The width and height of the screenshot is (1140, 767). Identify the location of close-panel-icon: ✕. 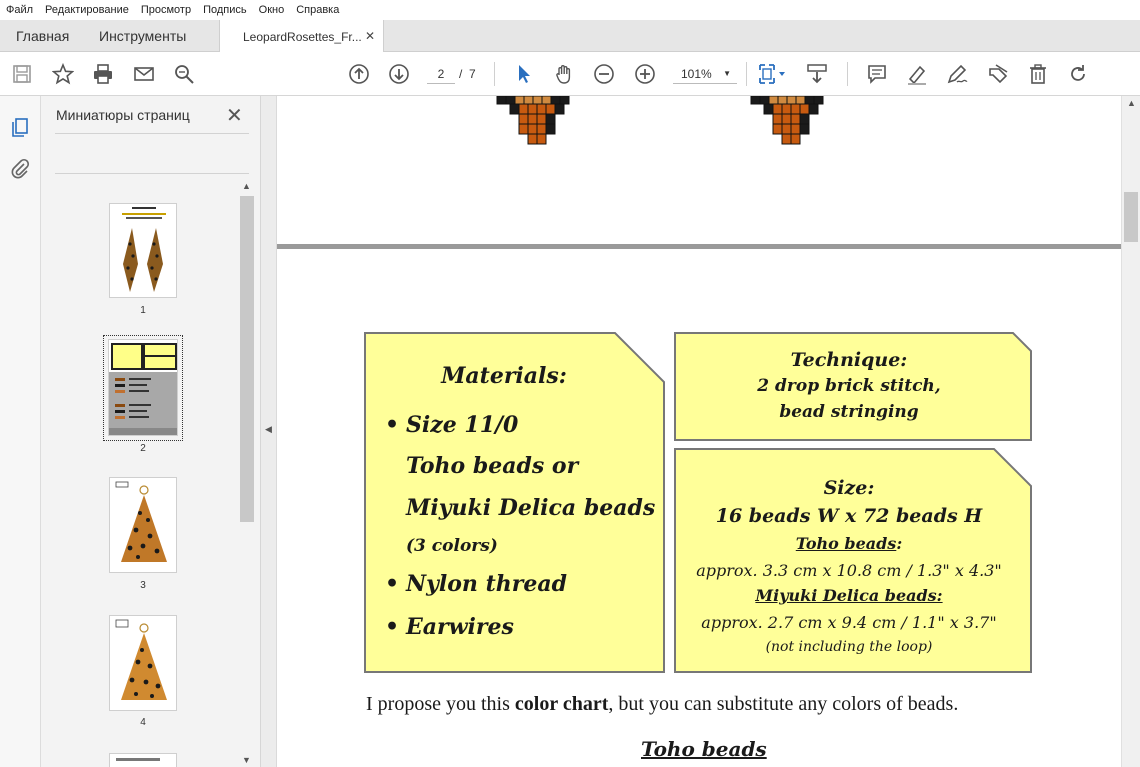
(234, 115).